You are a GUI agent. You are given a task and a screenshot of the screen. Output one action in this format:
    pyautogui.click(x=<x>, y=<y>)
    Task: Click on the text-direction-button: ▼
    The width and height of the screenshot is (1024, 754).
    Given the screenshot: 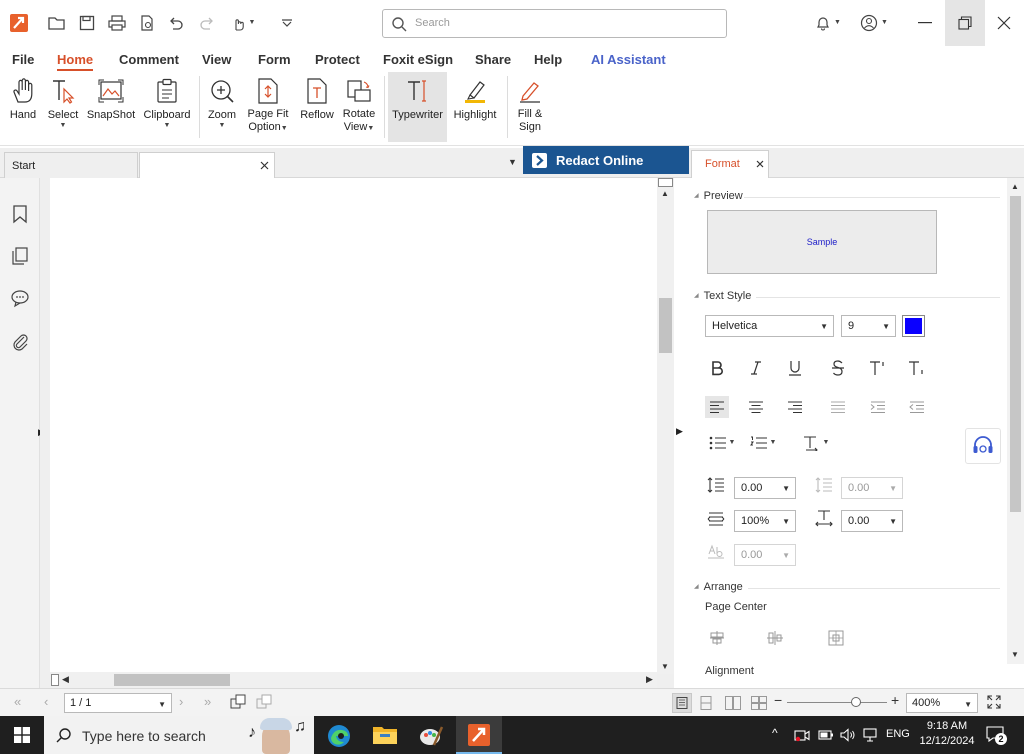 What is the action you would take?
    pyautogui.click(x=816, y=443)
    